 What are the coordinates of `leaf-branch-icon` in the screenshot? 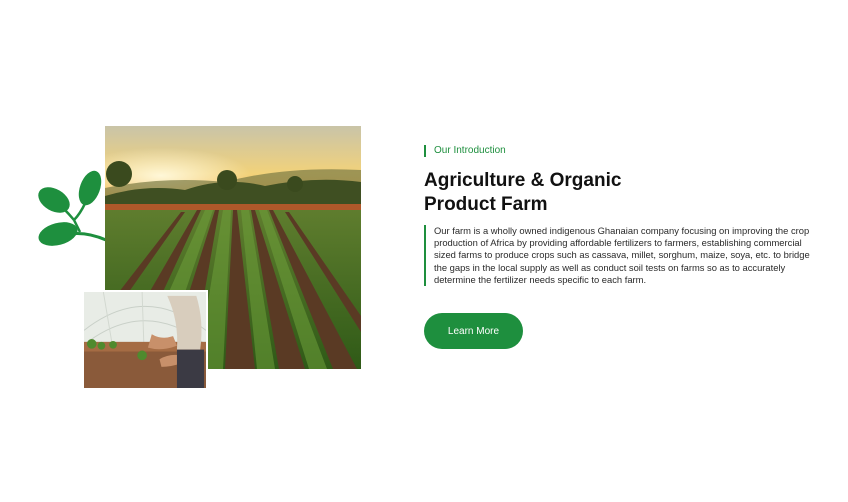 It's located at (74, 213).